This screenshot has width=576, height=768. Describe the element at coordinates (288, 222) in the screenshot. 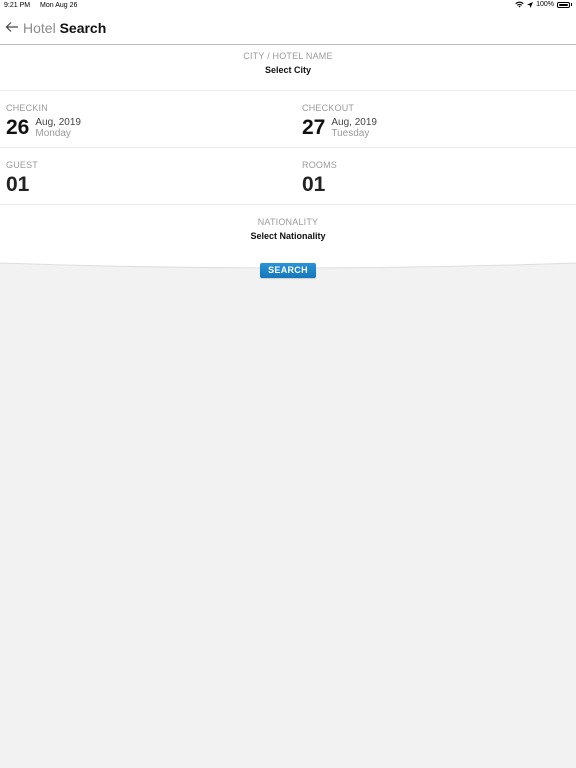

I see `nationality-label: NATIONALITY` at that location.